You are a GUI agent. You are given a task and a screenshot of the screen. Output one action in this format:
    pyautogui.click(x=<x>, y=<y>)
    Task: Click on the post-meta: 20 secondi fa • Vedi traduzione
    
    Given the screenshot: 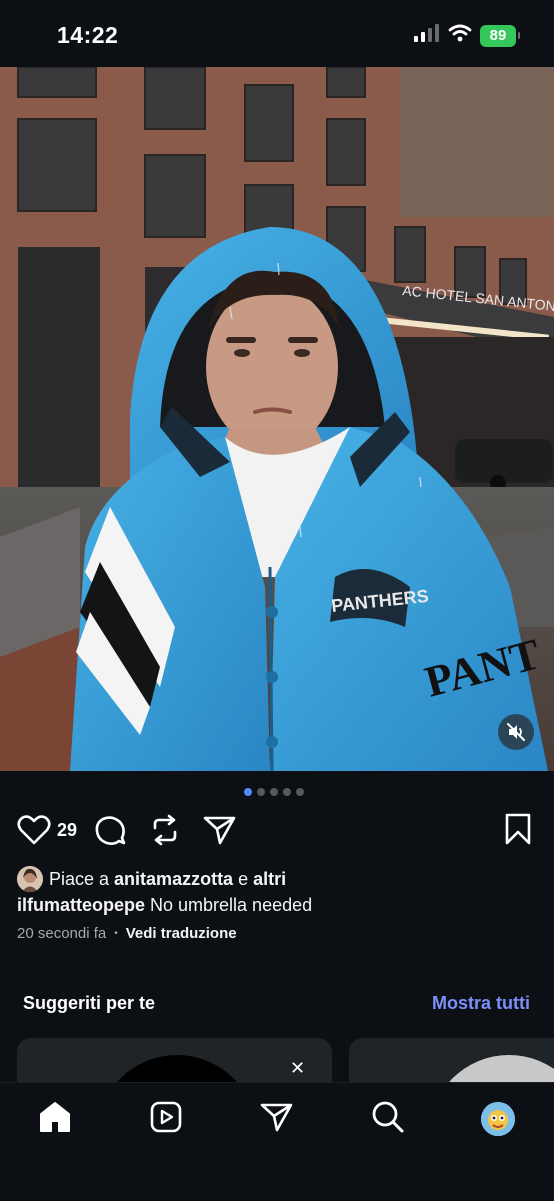 What is the action you would take?
    pyautogui.click(x=127, y=933)
    